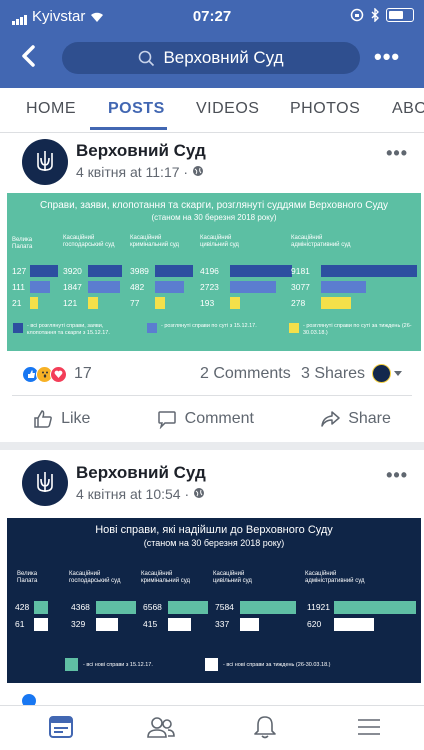 This screenshot has height=750, width=424. I want to click on like-reaction-icon, so click(29, 699).